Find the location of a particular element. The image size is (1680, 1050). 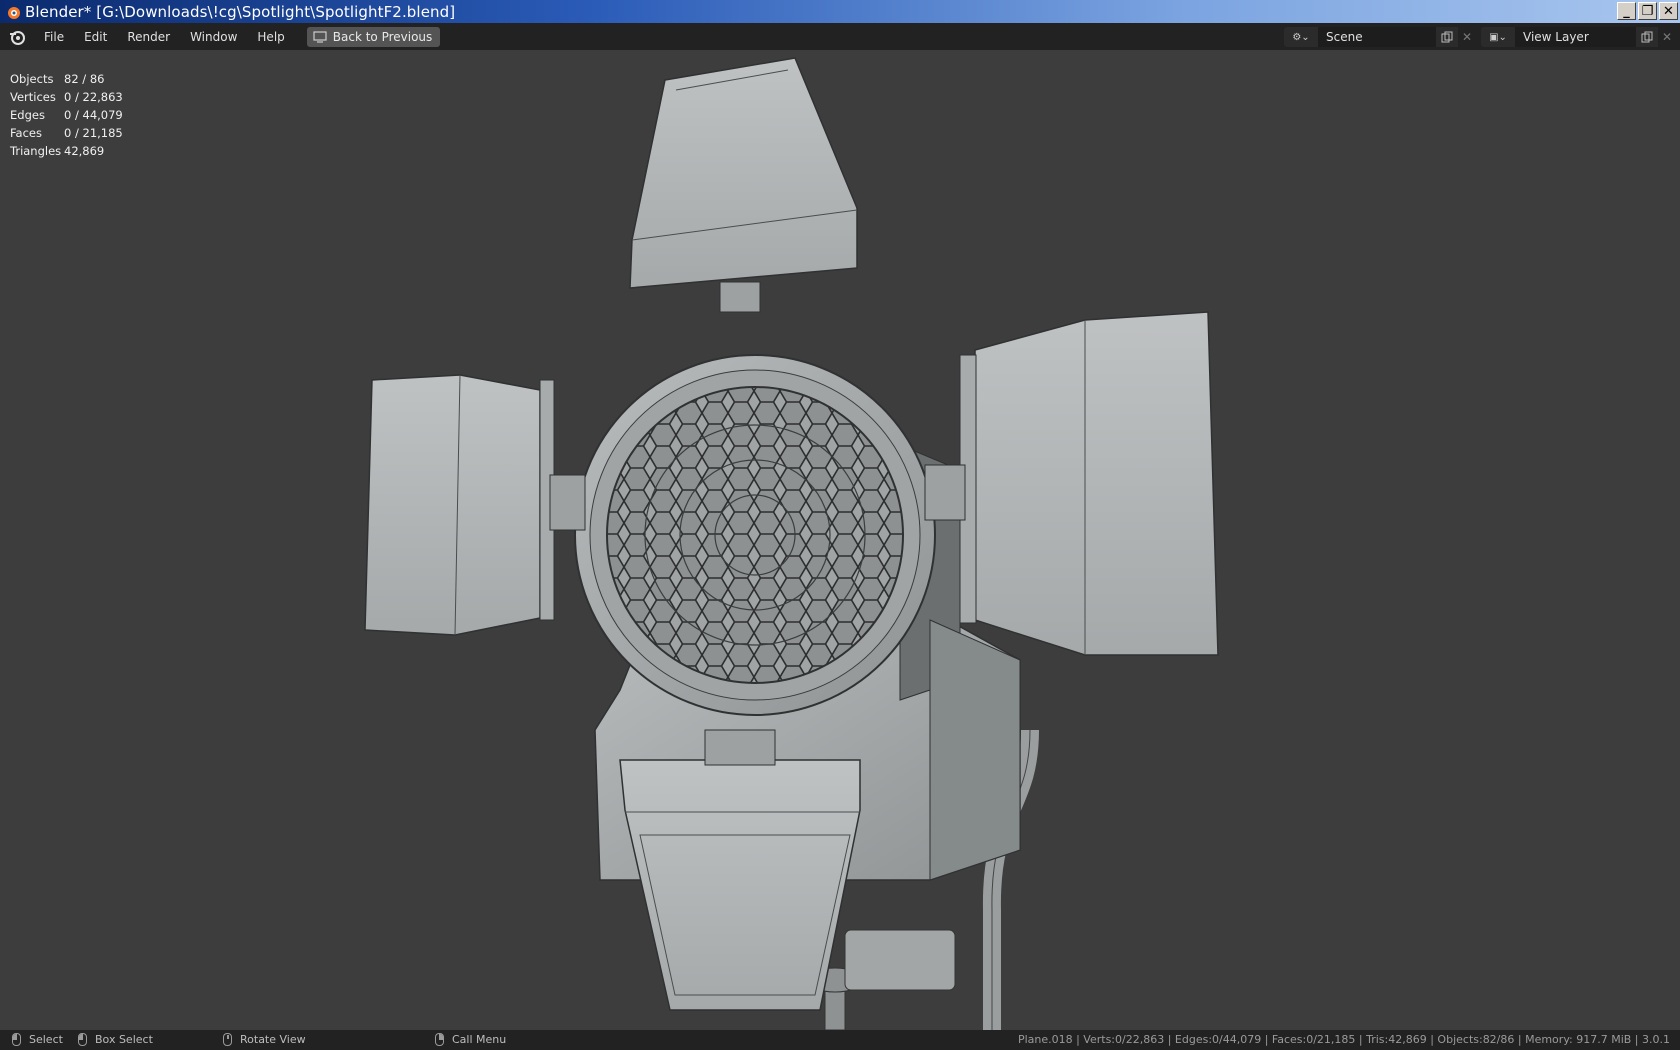

back-to-previous-label: Back to Previous is located at coordinates (382, 36).